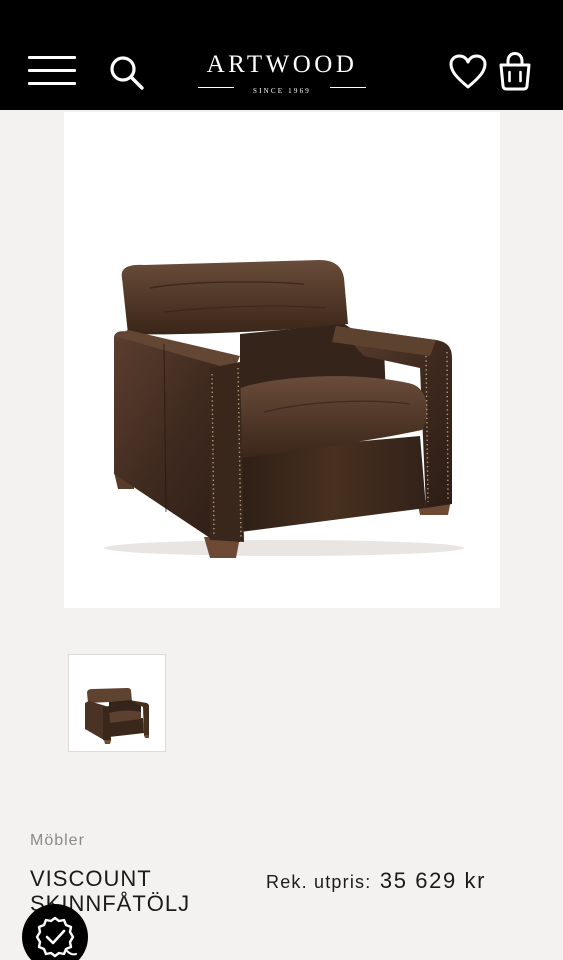 The width and height of the screenshot is (563, 960). I want to click on product-category: Möbler, so click(57, 841).